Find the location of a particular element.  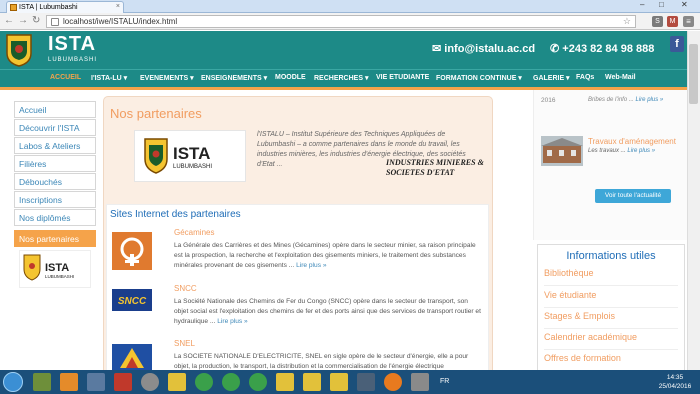

reload-icon: ↻ is located at coordinates (36, 20).